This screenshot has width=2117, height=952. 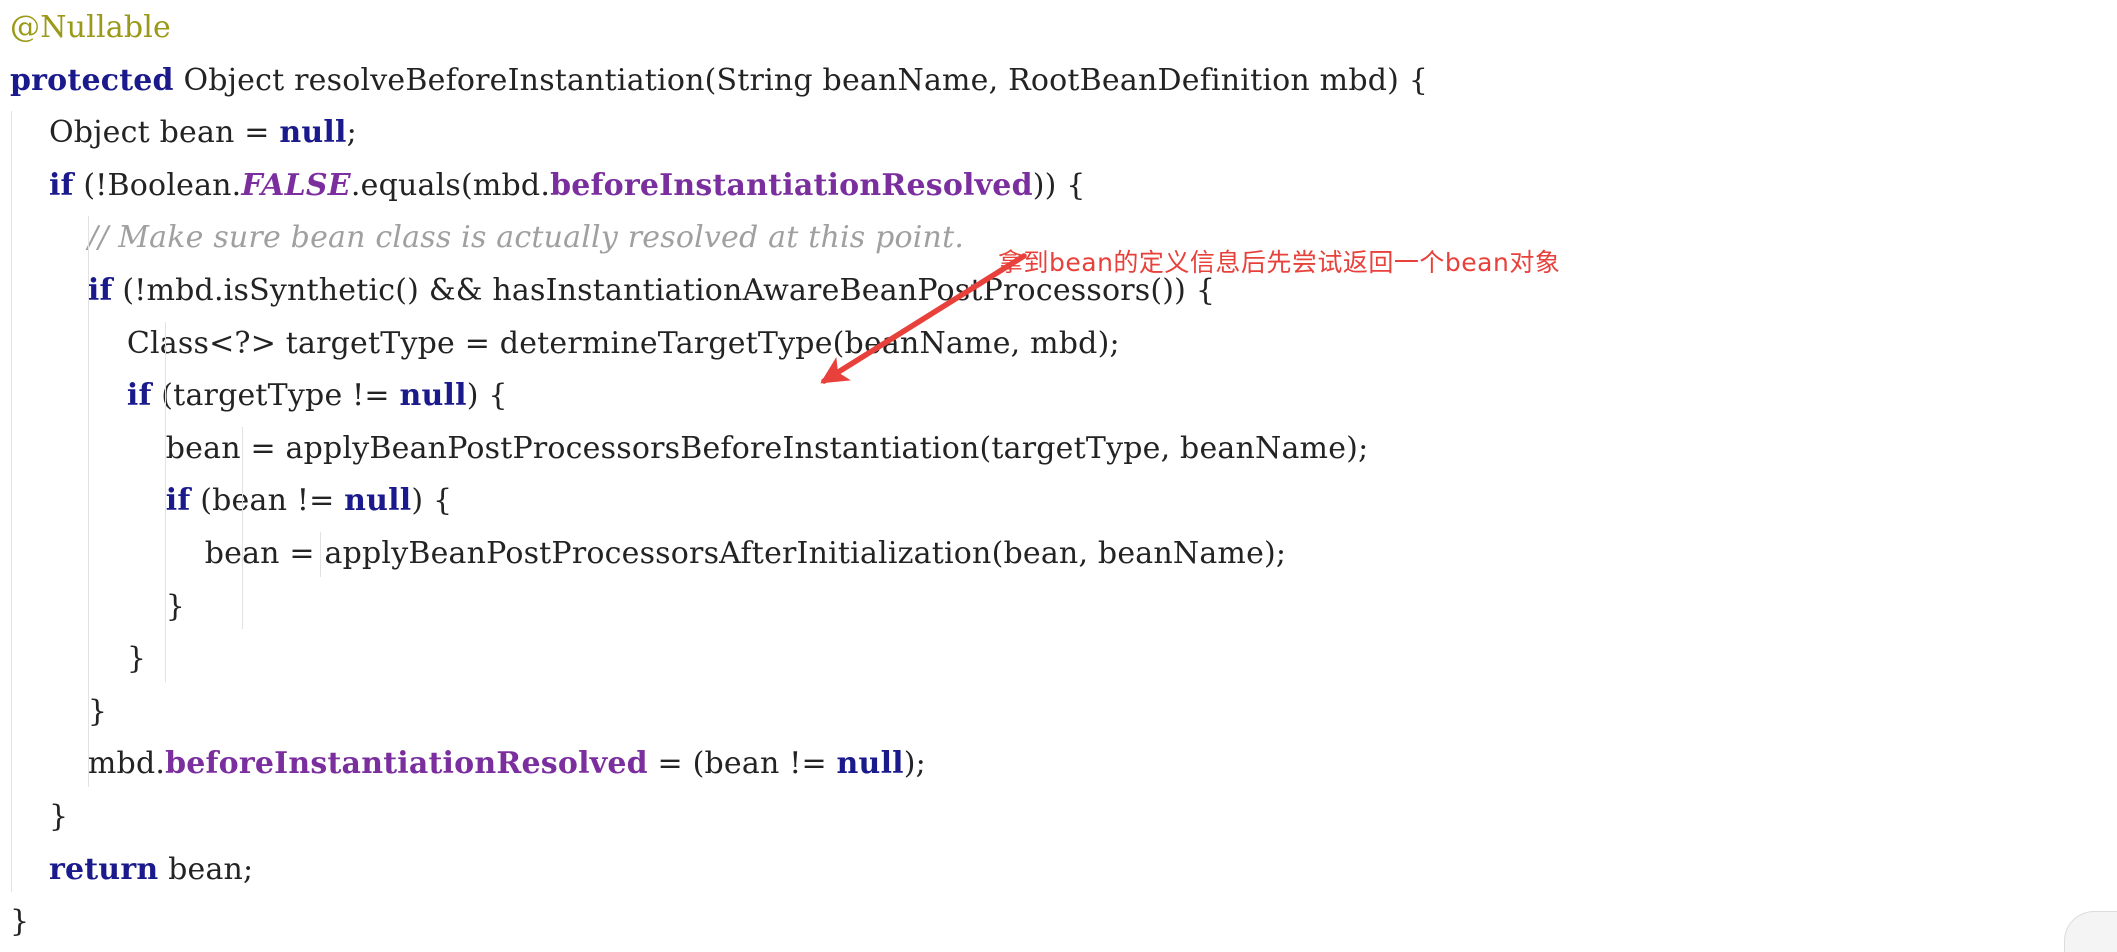 What do you see at coordinates (275, 396) in the screenshot?
I see `code-token-plain: (targetType !=` at bounding box center [275, 396].